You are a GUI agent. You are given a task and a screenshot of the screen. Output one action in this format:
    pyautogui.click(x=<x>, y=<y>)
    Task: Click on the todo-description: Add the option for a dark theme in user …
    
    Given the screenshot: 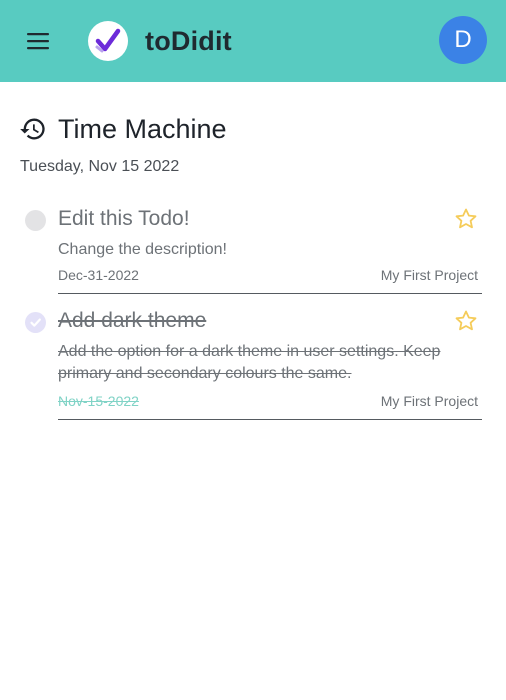 What is the action you would take?
    pyautogui.click(x=249, y=362)
    